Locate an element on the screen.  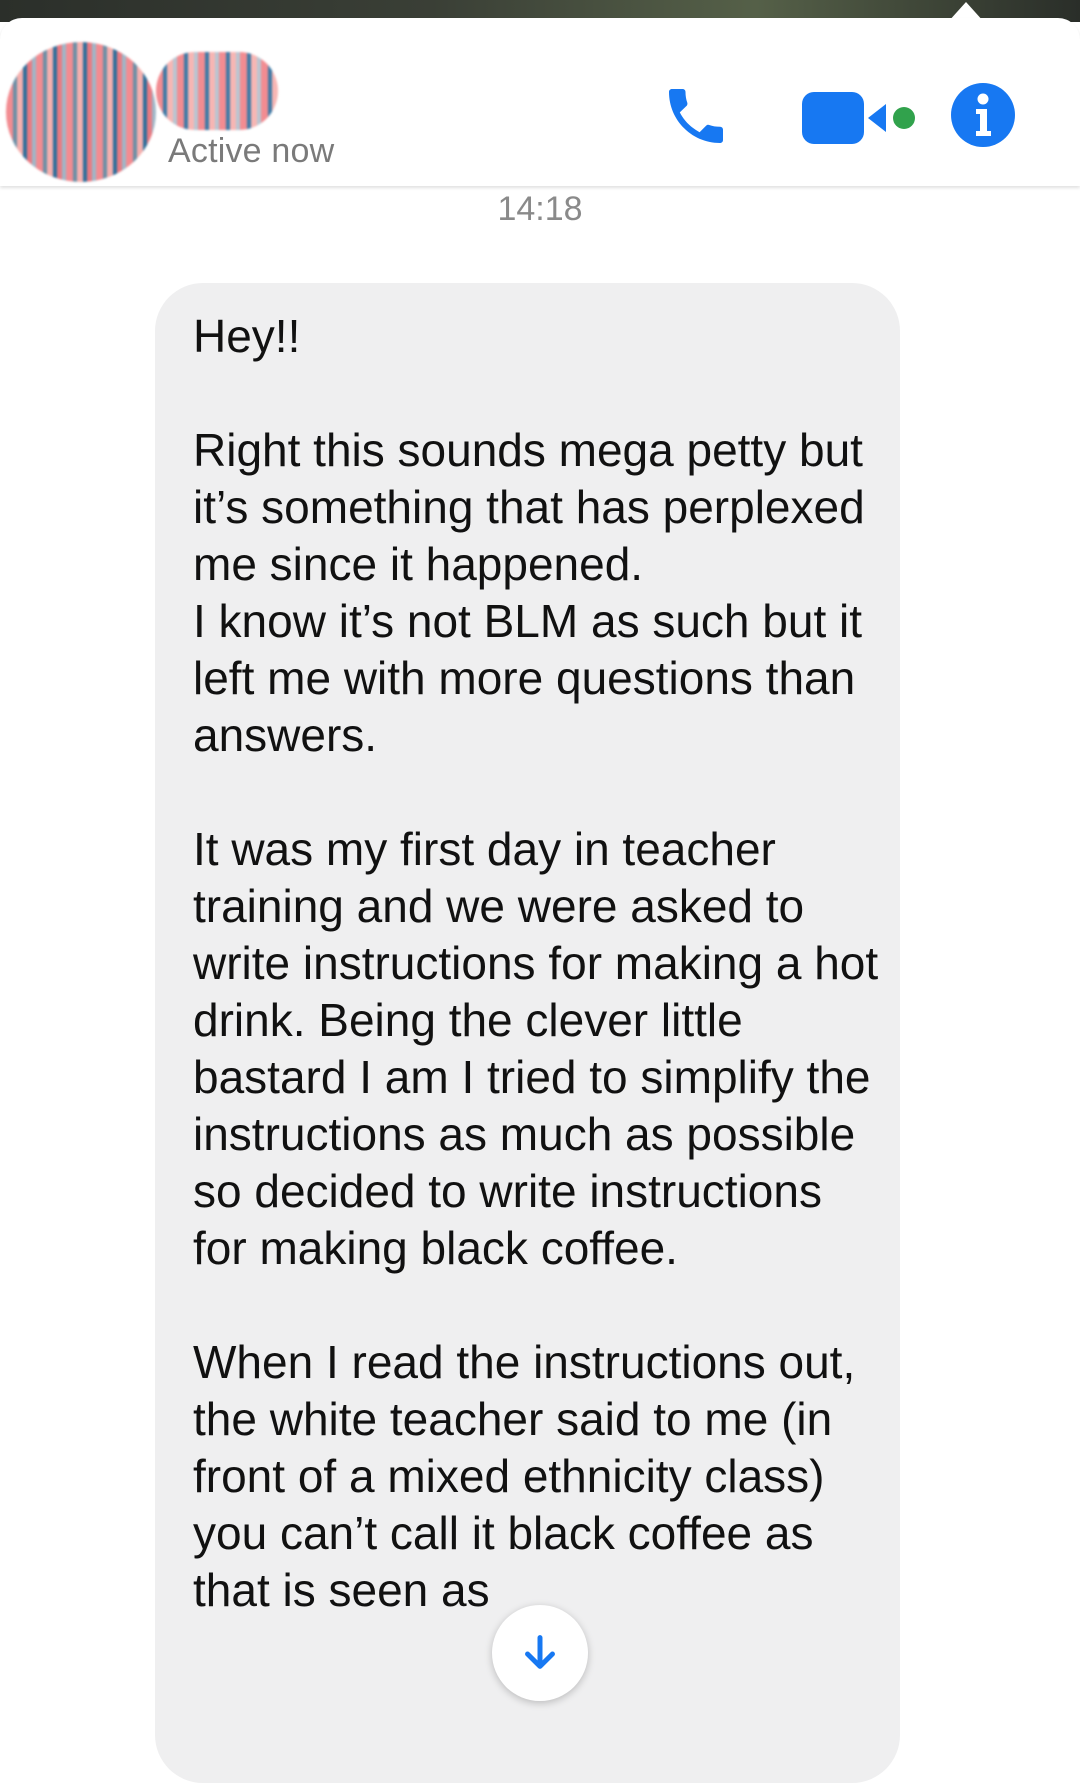
contact-name-redacted is located at coordinates (217, 91).